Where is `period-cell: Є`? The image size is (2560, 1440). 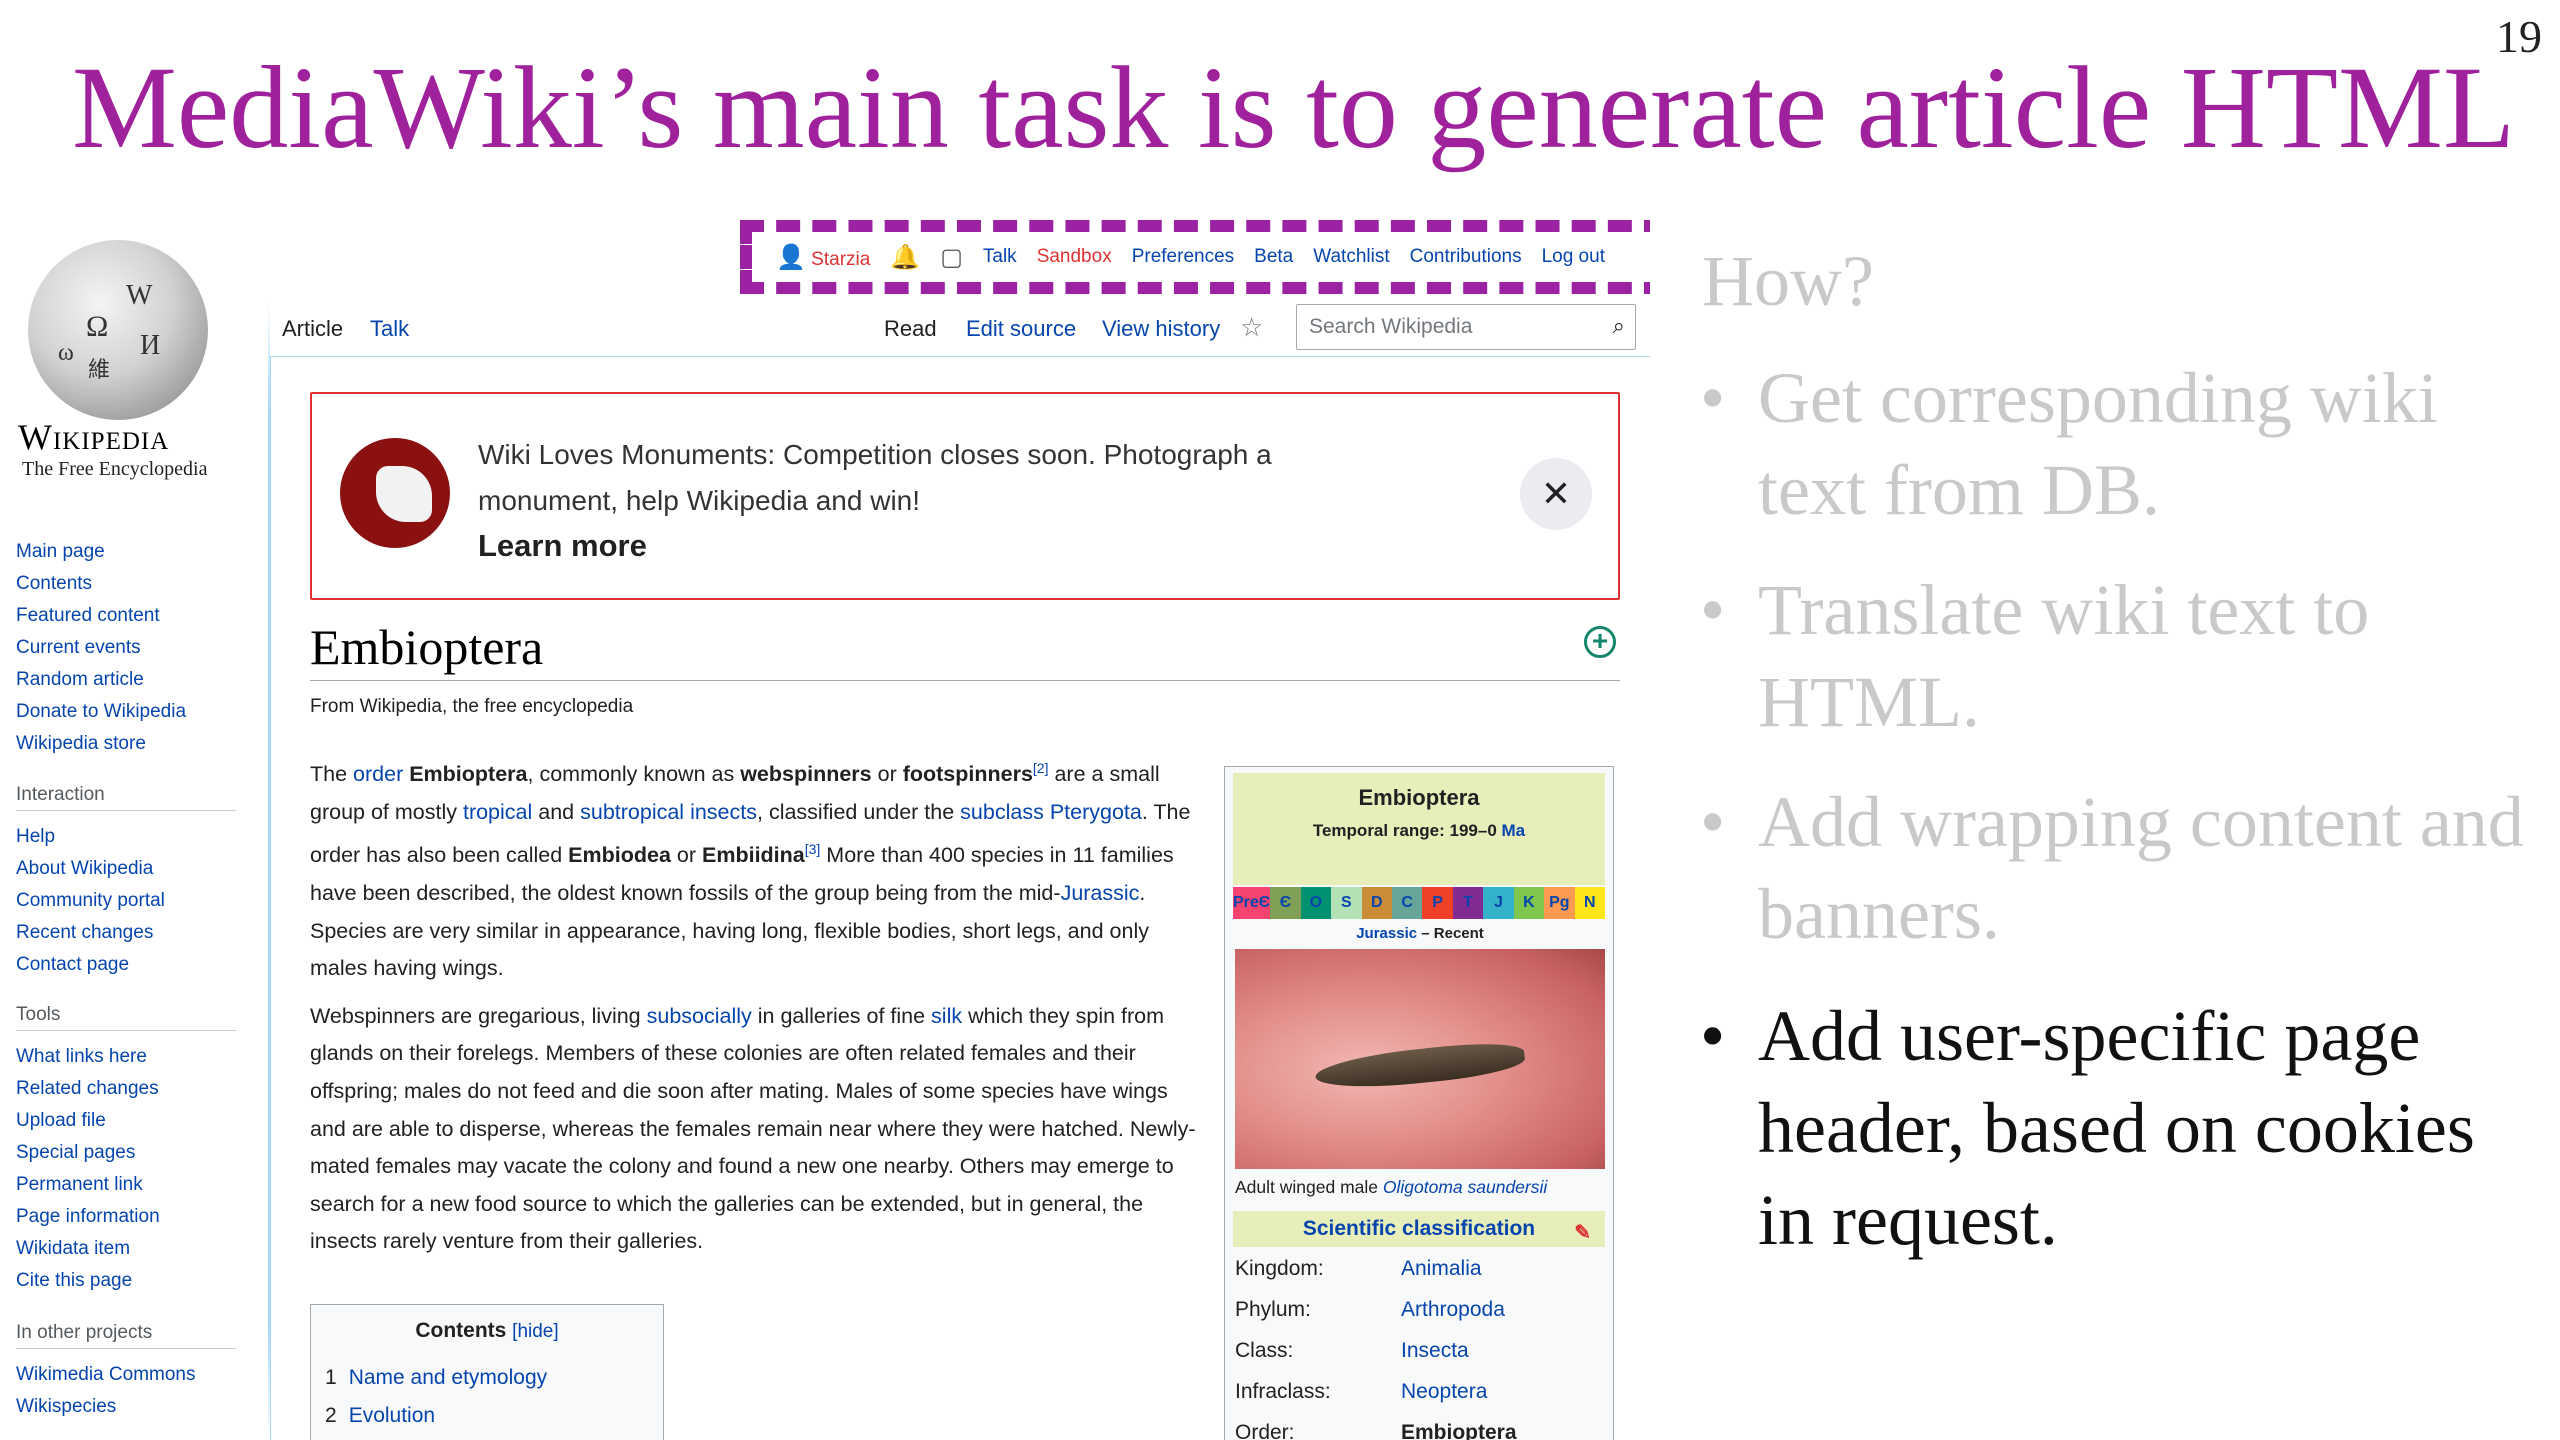 period-cell: Є is located at coordinates (1285, 903).